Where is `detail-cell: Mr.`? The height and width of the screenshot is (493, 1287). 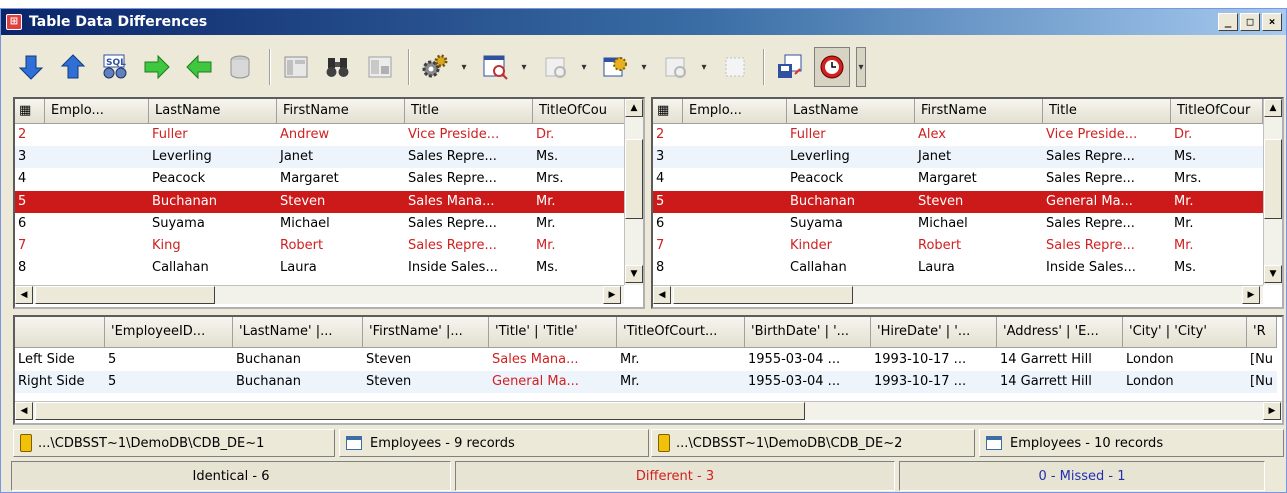
detail-cell: Mr. is located at coordinates (630, 359).